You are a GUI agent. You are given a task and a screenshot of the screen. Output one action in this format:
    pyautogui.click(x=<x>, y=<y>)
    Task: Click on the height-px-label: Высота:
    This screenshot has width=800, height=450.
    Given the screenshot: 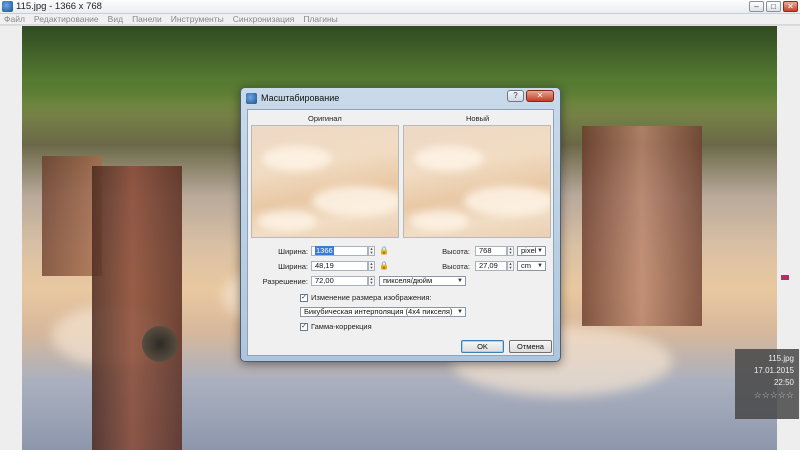 What is the action you would take?
    pyautogui.click(x=456, y=251)
    